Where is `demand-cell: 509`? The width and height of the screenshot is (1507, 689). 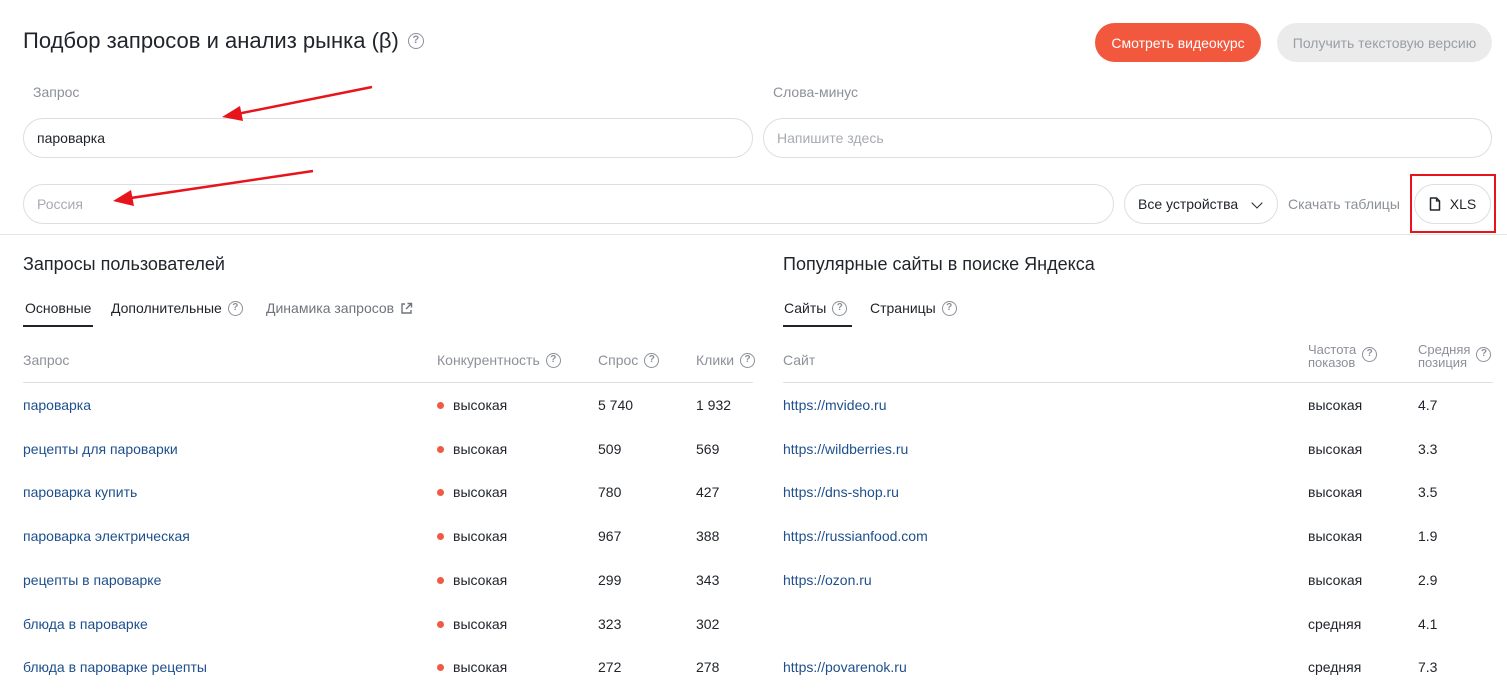
demand-cell: 509 is located at coordinates (610, 449).